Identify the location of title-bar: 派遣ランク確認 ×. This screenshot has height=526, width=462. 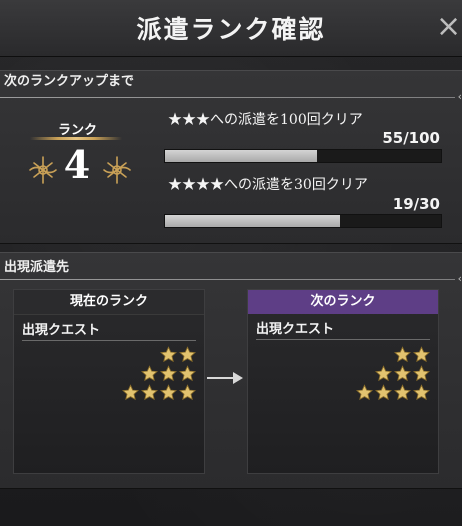
(231, 28).